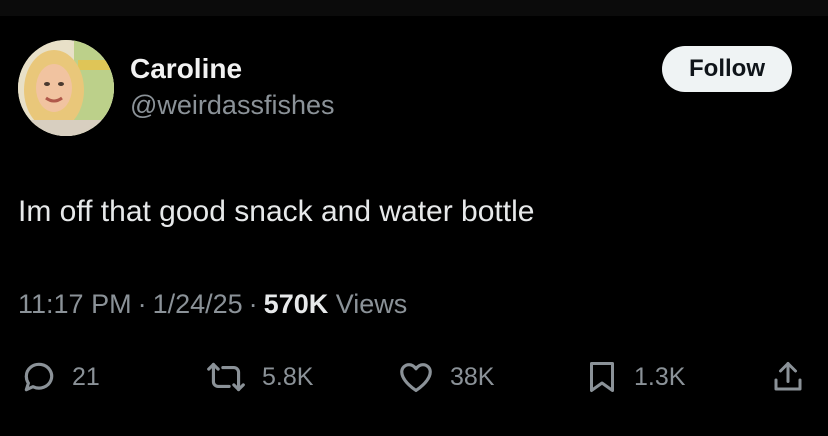 This screenshot has width=828, height=436. I want to click on views-label: Views, so click(371, 304).